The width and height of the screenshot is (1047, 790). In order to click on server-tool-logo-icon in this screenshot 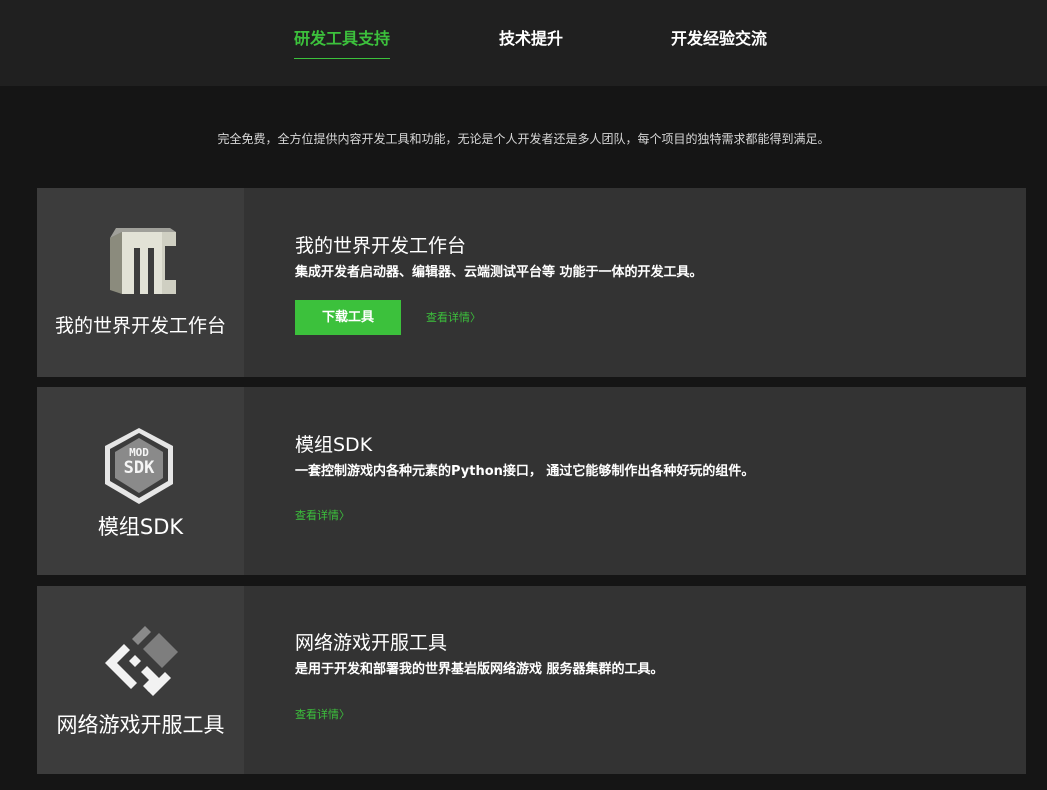, I will do `click(141, 661)`.